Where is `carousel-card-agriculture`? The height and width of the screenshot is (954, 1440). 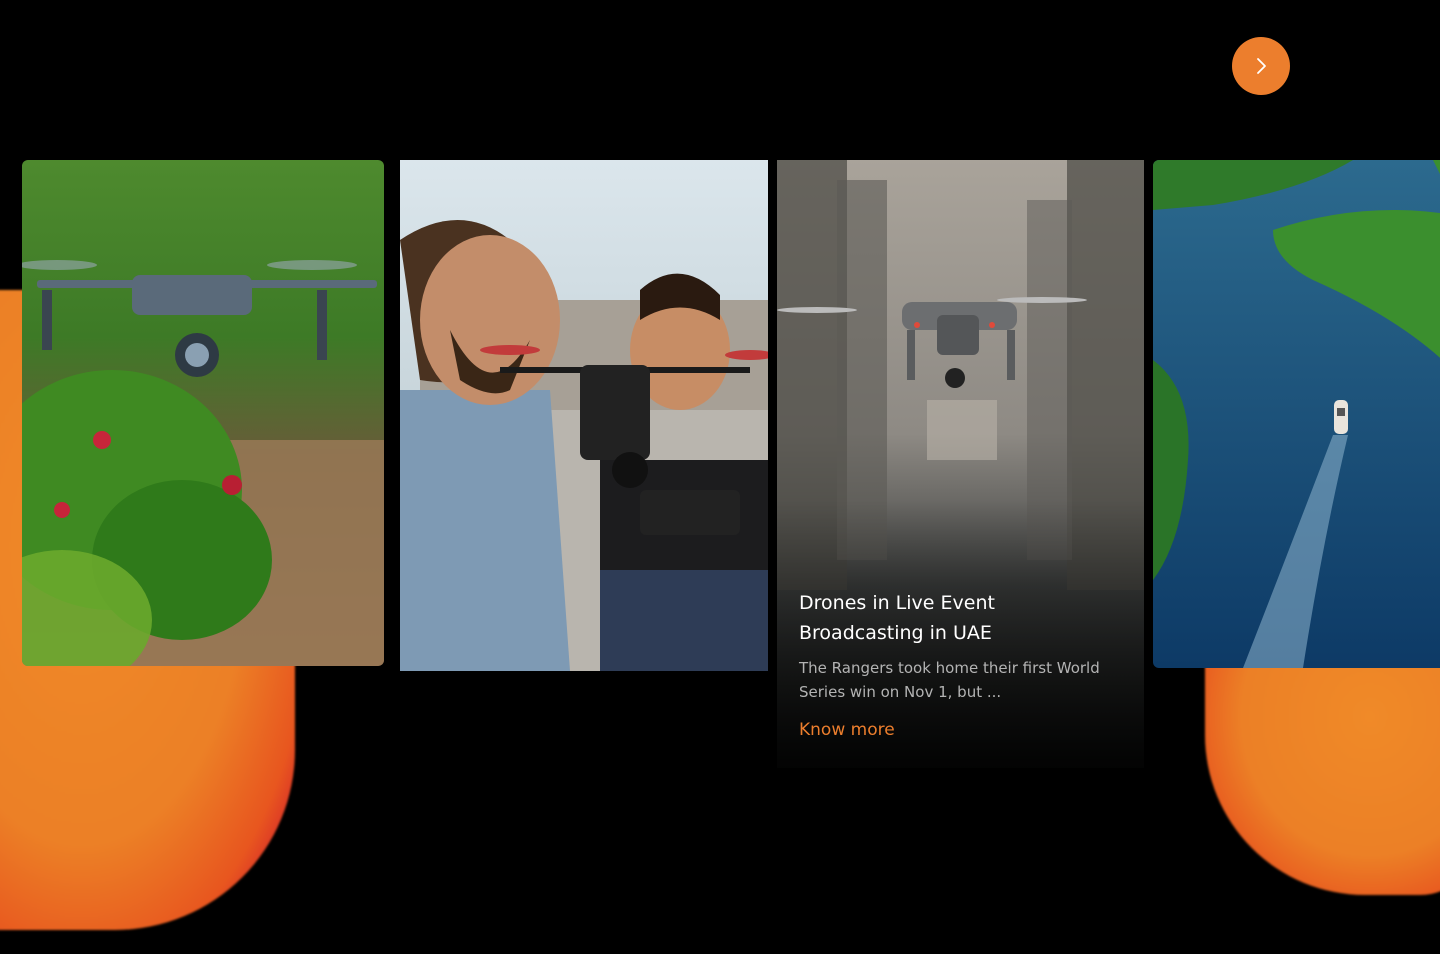
carousel-card-agriculture is located at coordinates (203, 413).